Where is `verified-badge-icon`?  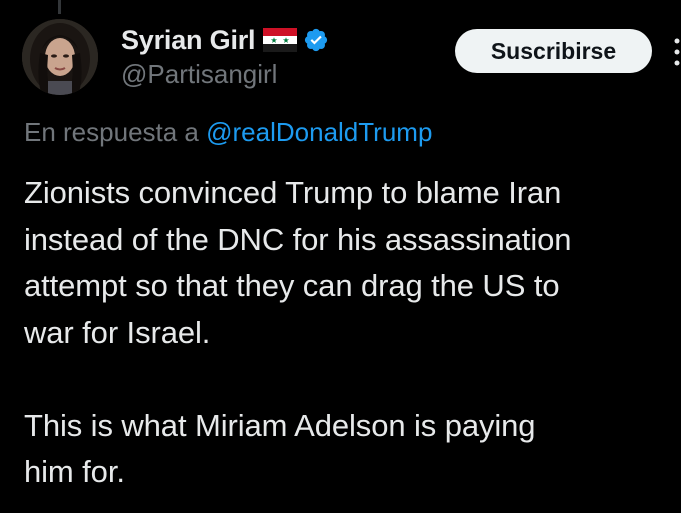
verified-badge-icon is located at coordinates (316, 40).